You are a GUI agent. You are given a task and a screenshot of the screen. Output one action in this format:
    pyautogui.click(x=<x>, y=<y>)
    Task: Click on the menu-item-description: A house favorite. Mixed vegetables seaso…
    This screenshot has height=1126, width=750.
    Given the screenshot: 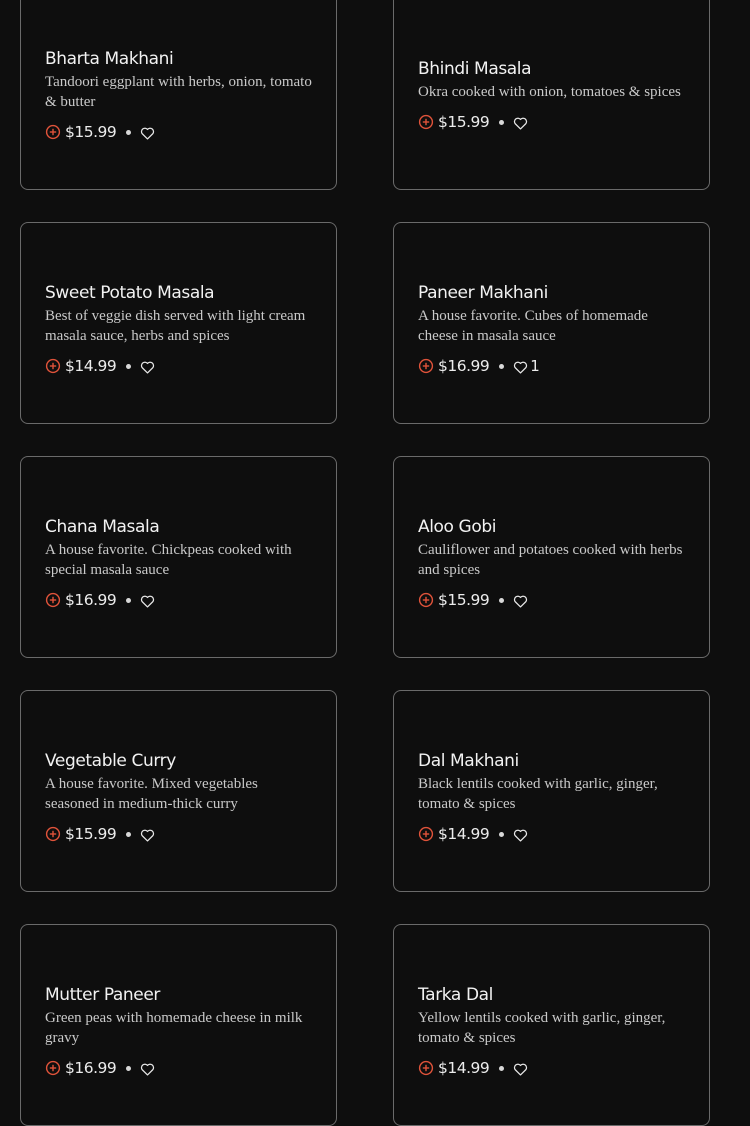 What is the action you would take?
    pyautogui.click(x=151, y=794)
    